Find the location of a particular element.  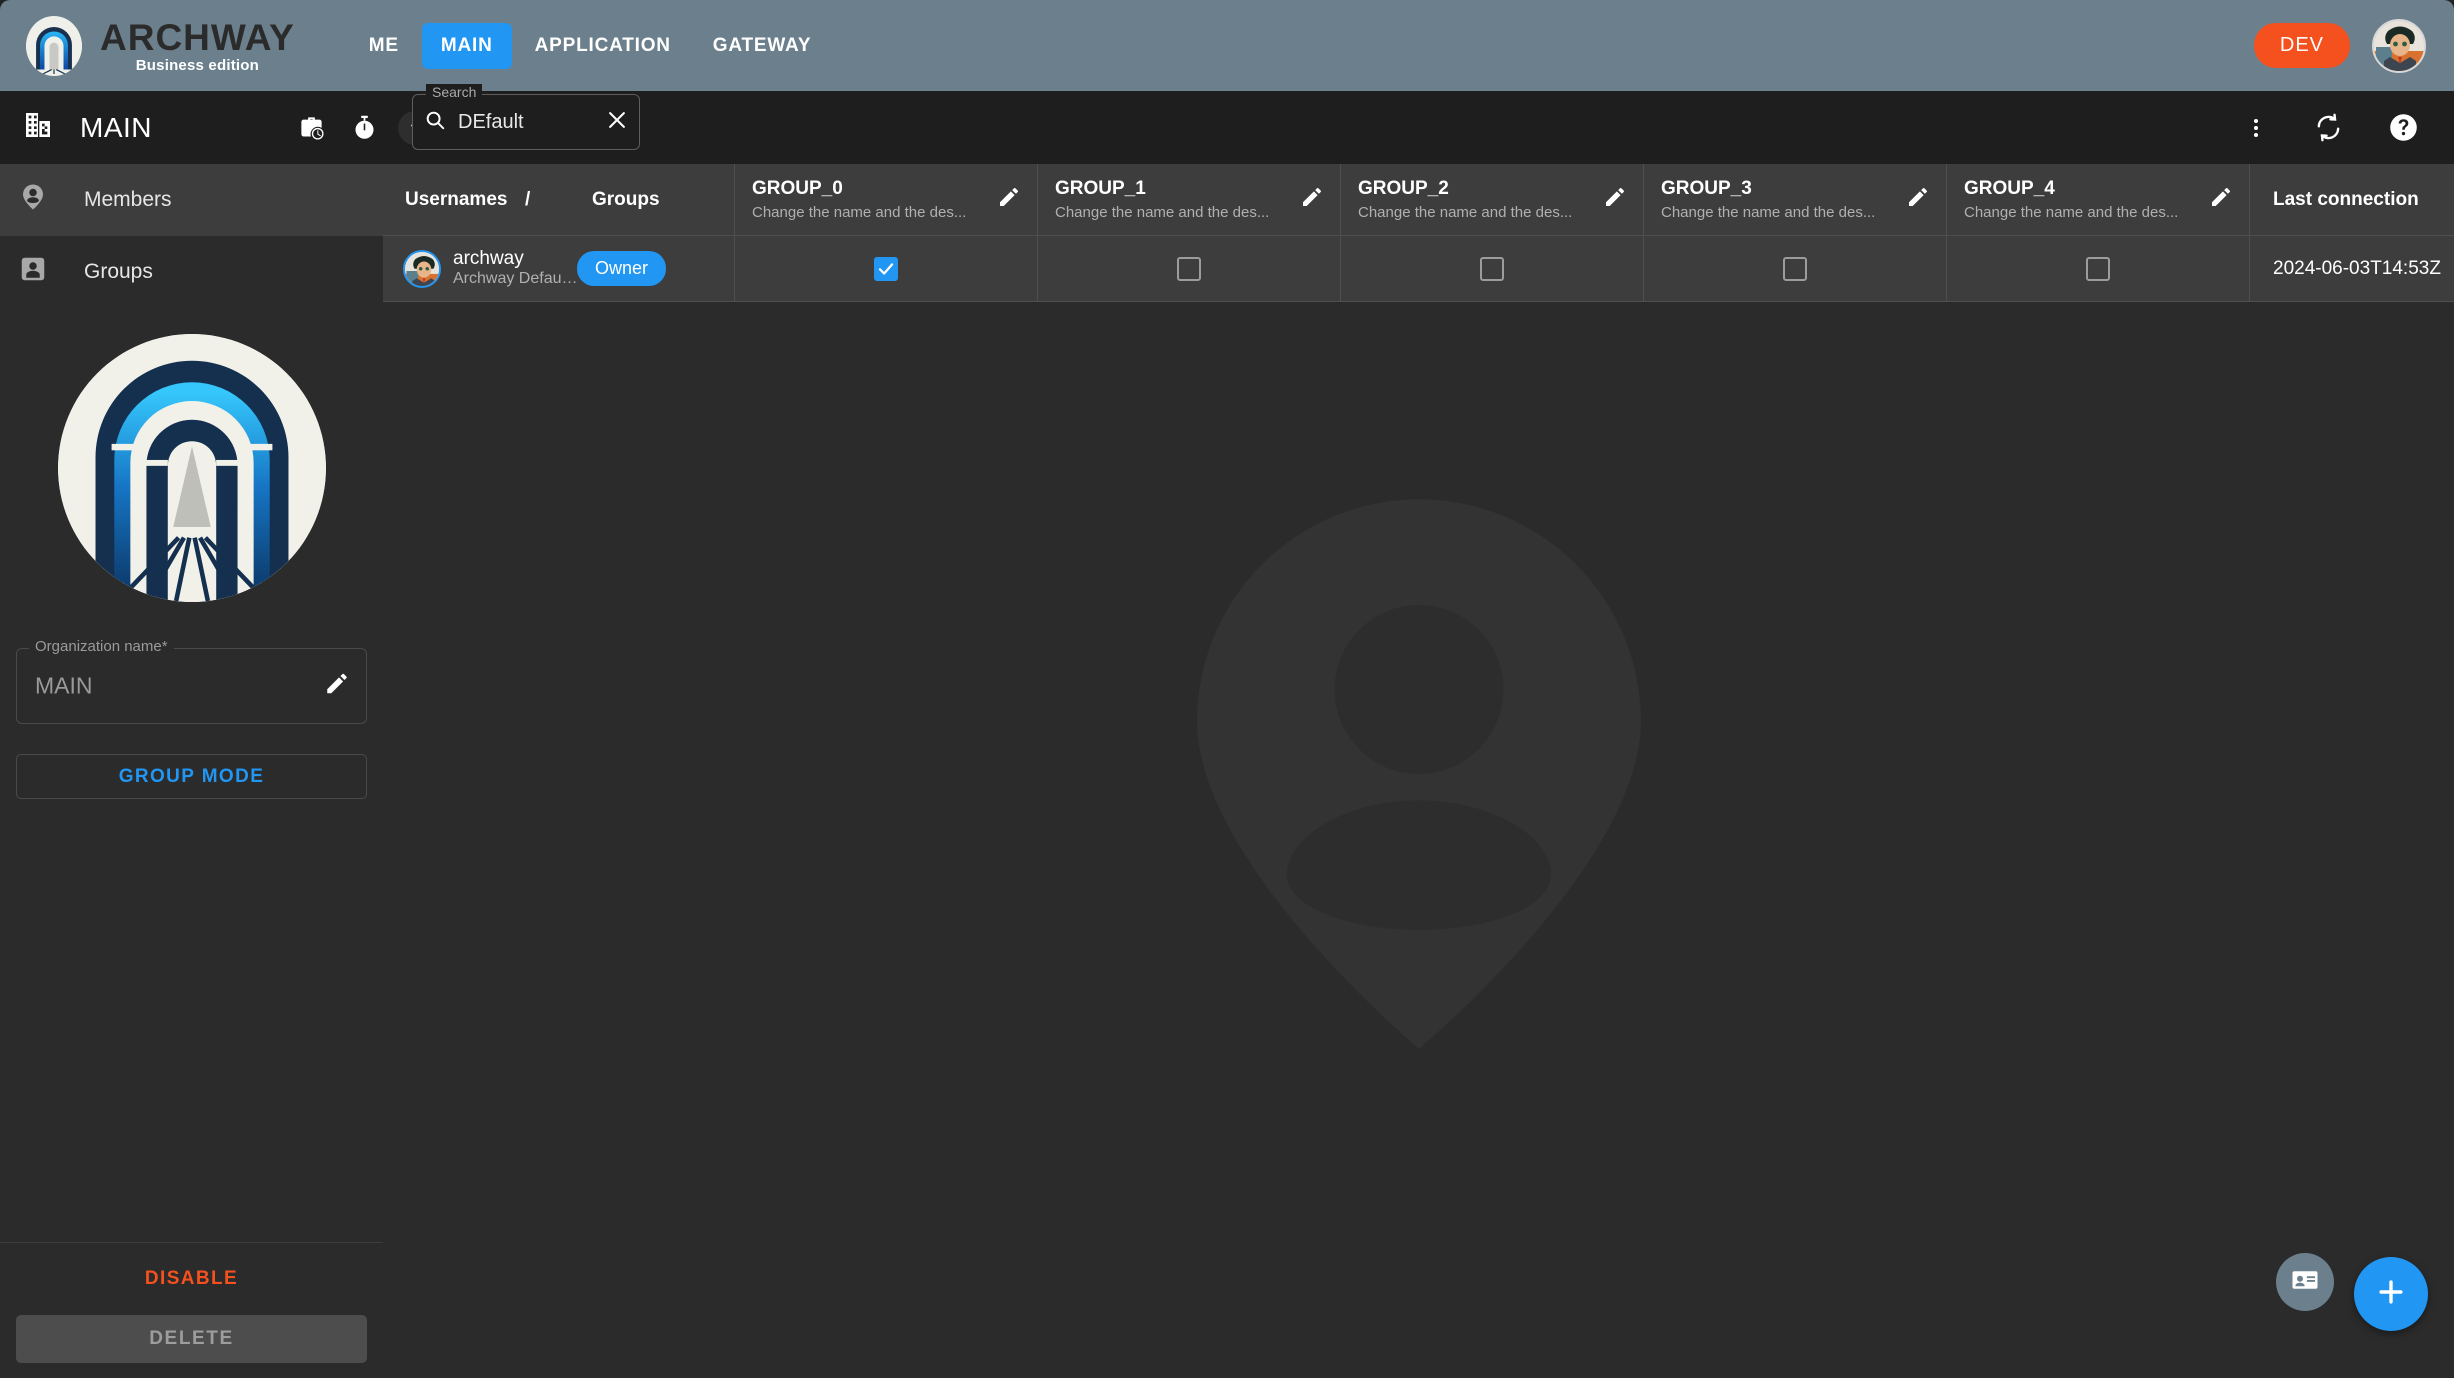

contact-card-icon is located at coordinates (2305, 1282).